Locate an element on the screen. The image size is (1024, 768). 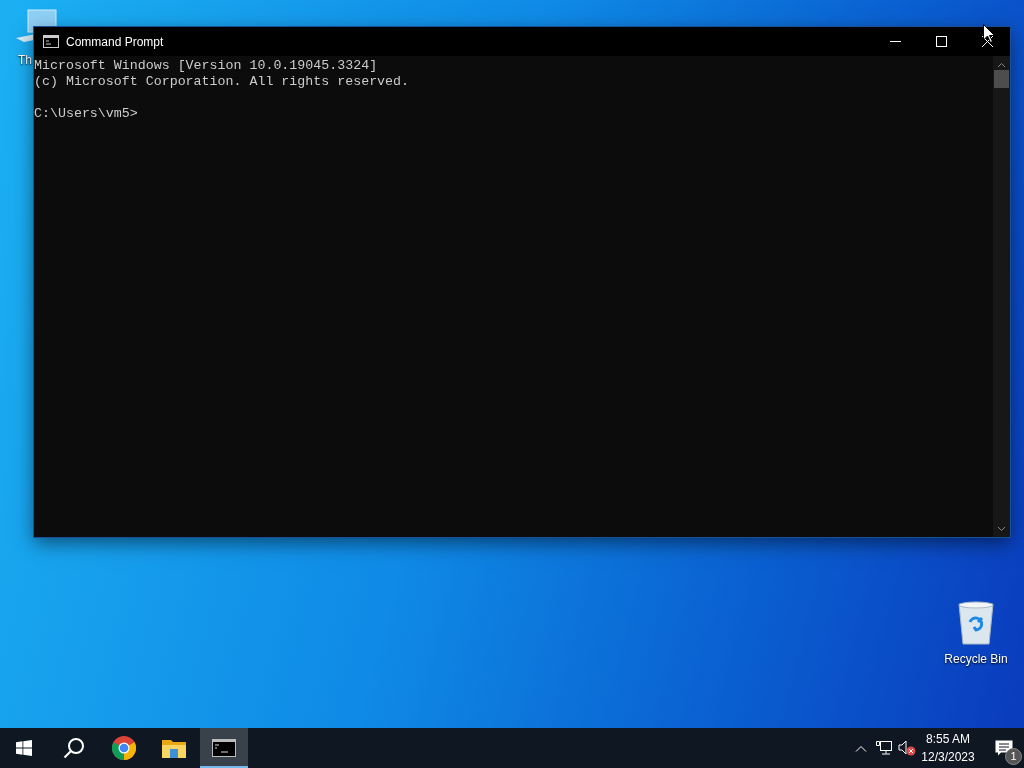
scroll-down-icon is located at coordinates (1001, 529).